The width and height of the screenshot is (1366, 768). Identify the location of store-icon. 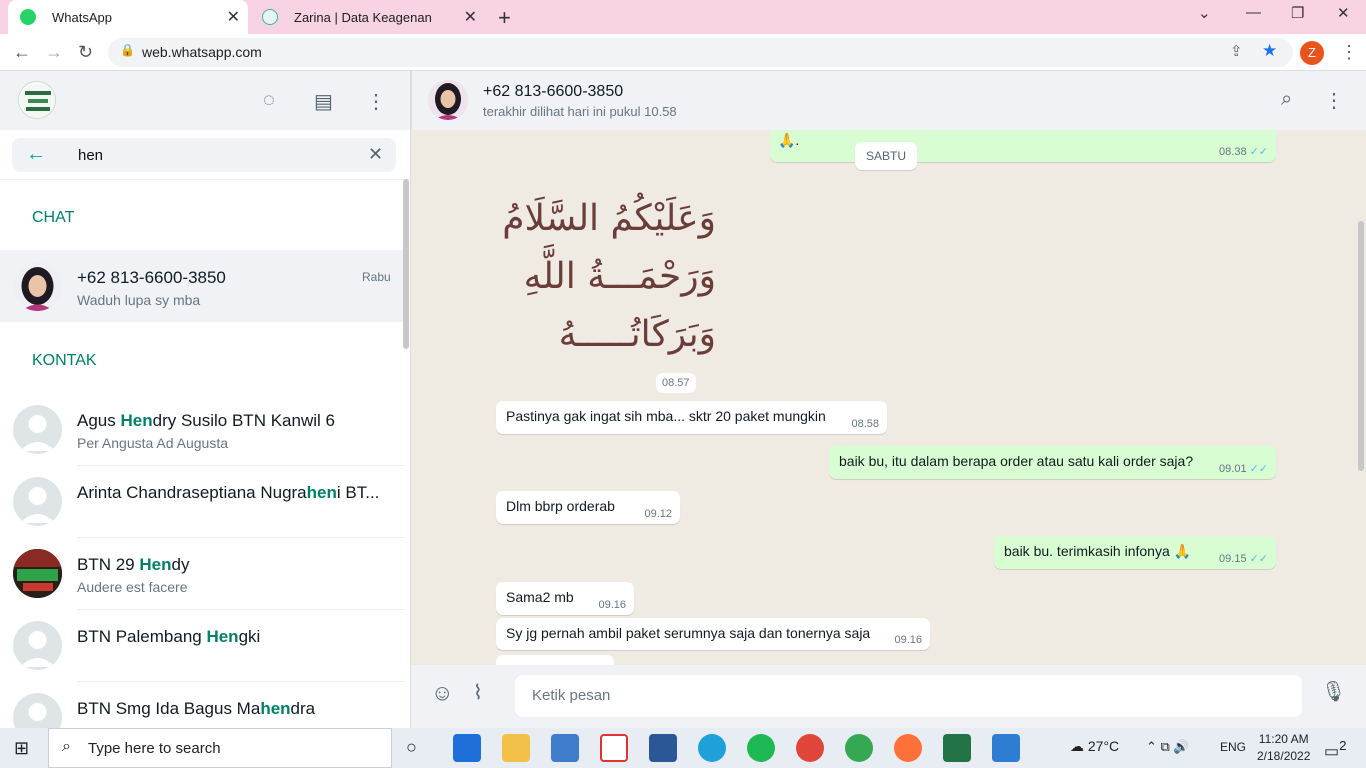
(467, 748).